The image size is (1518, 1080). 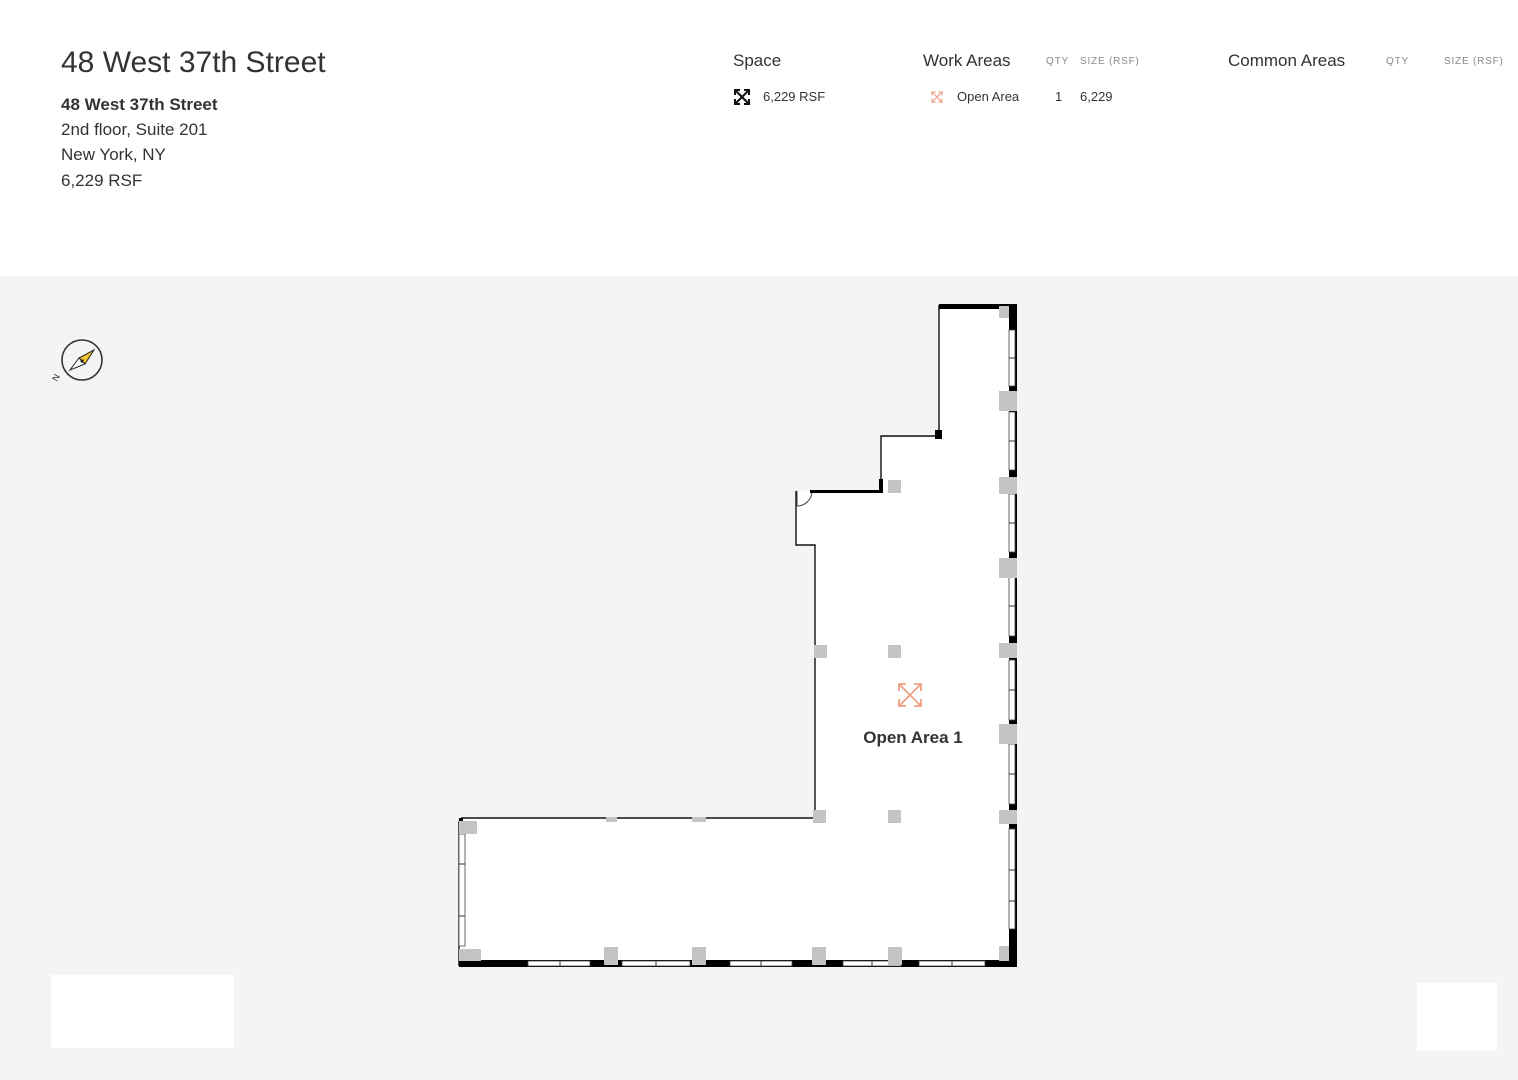 What do you see at coordinates (56, 377) in the screenshot?
I see `compass-north-label: N` at bounding box center [56, 377].